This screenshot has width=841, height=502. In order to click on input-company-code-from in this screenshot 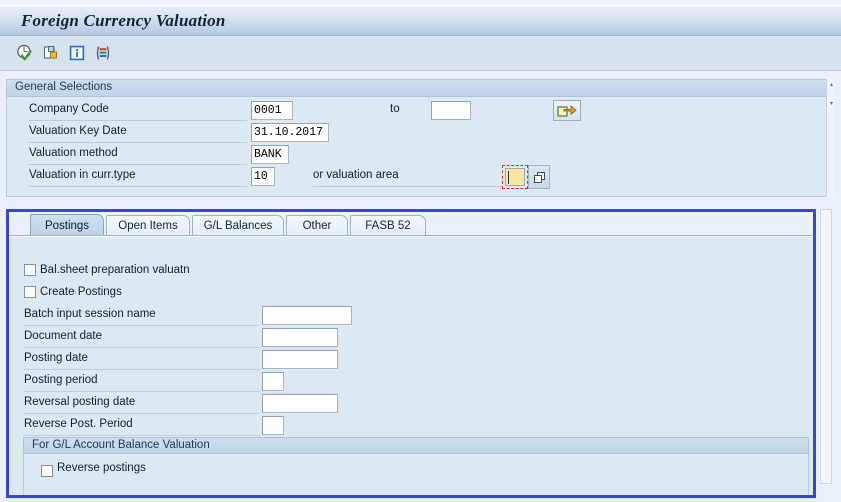, I will do `click(272, 110)`.